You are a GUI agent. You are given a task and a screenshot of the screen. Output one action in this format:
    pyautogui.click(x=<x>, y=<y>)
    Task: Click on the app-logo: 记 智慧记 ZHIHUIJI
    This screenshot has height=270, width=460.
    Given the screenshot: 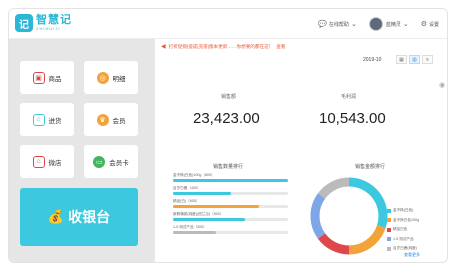 What is the action you would take?
    pyautogui.click(x=43, y=23)
    